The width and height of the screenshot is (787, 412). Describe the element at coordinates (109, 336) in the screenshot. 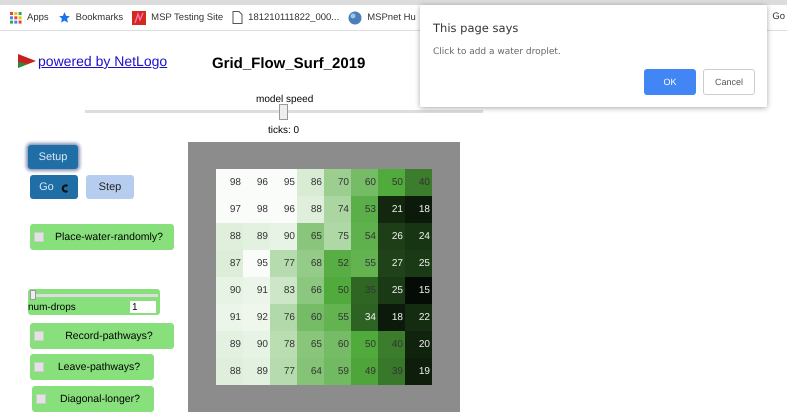

I see `switch-label: Record-pathways?` at that location.